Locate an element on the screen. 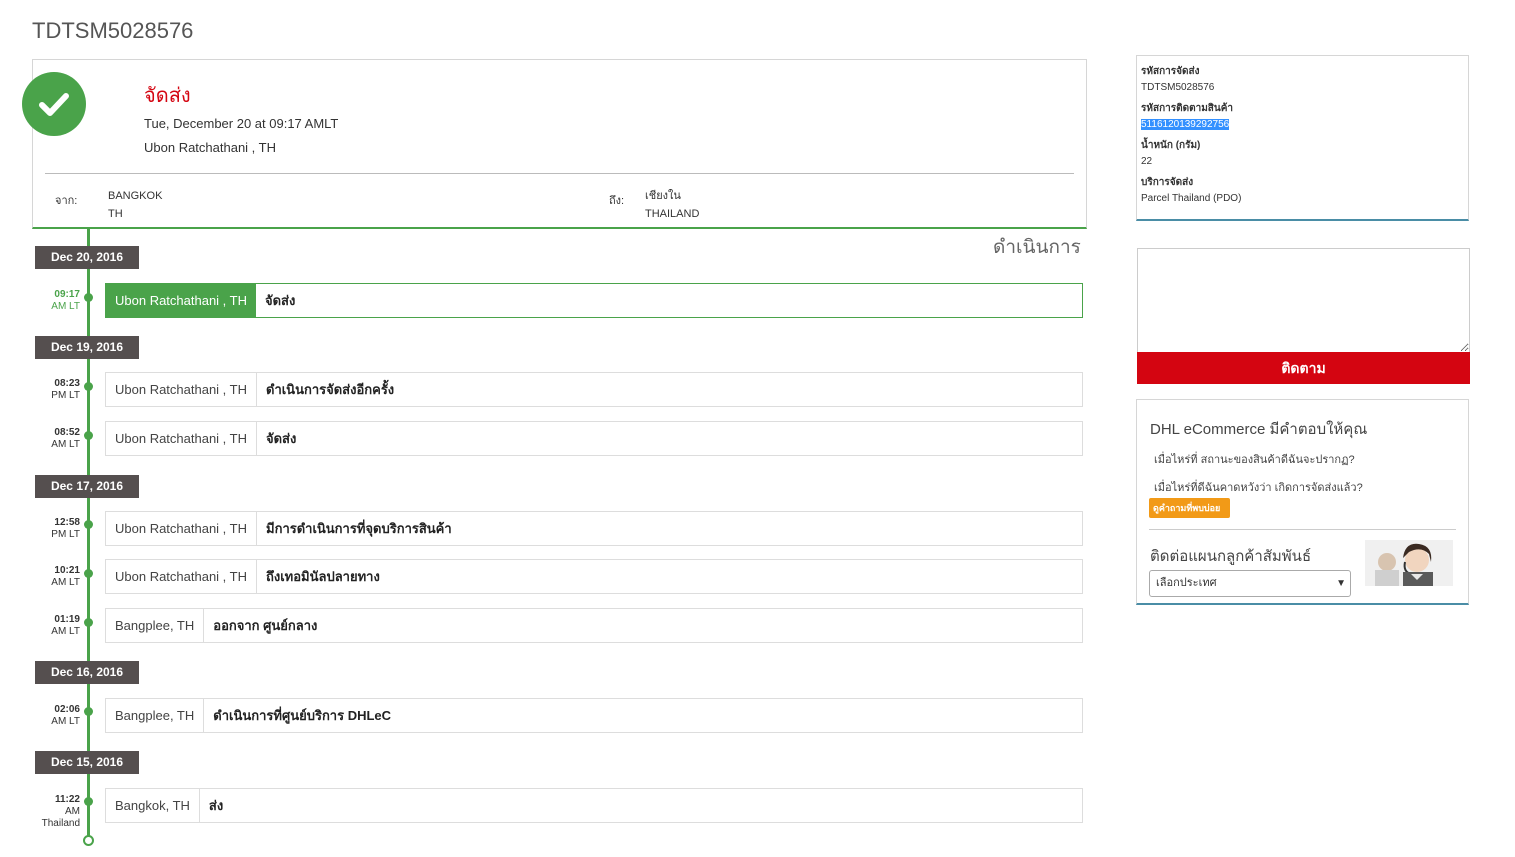 This screenshot has height=857, width=1515. event-location: Bangkok, TH is located at coordinates (153, 805).